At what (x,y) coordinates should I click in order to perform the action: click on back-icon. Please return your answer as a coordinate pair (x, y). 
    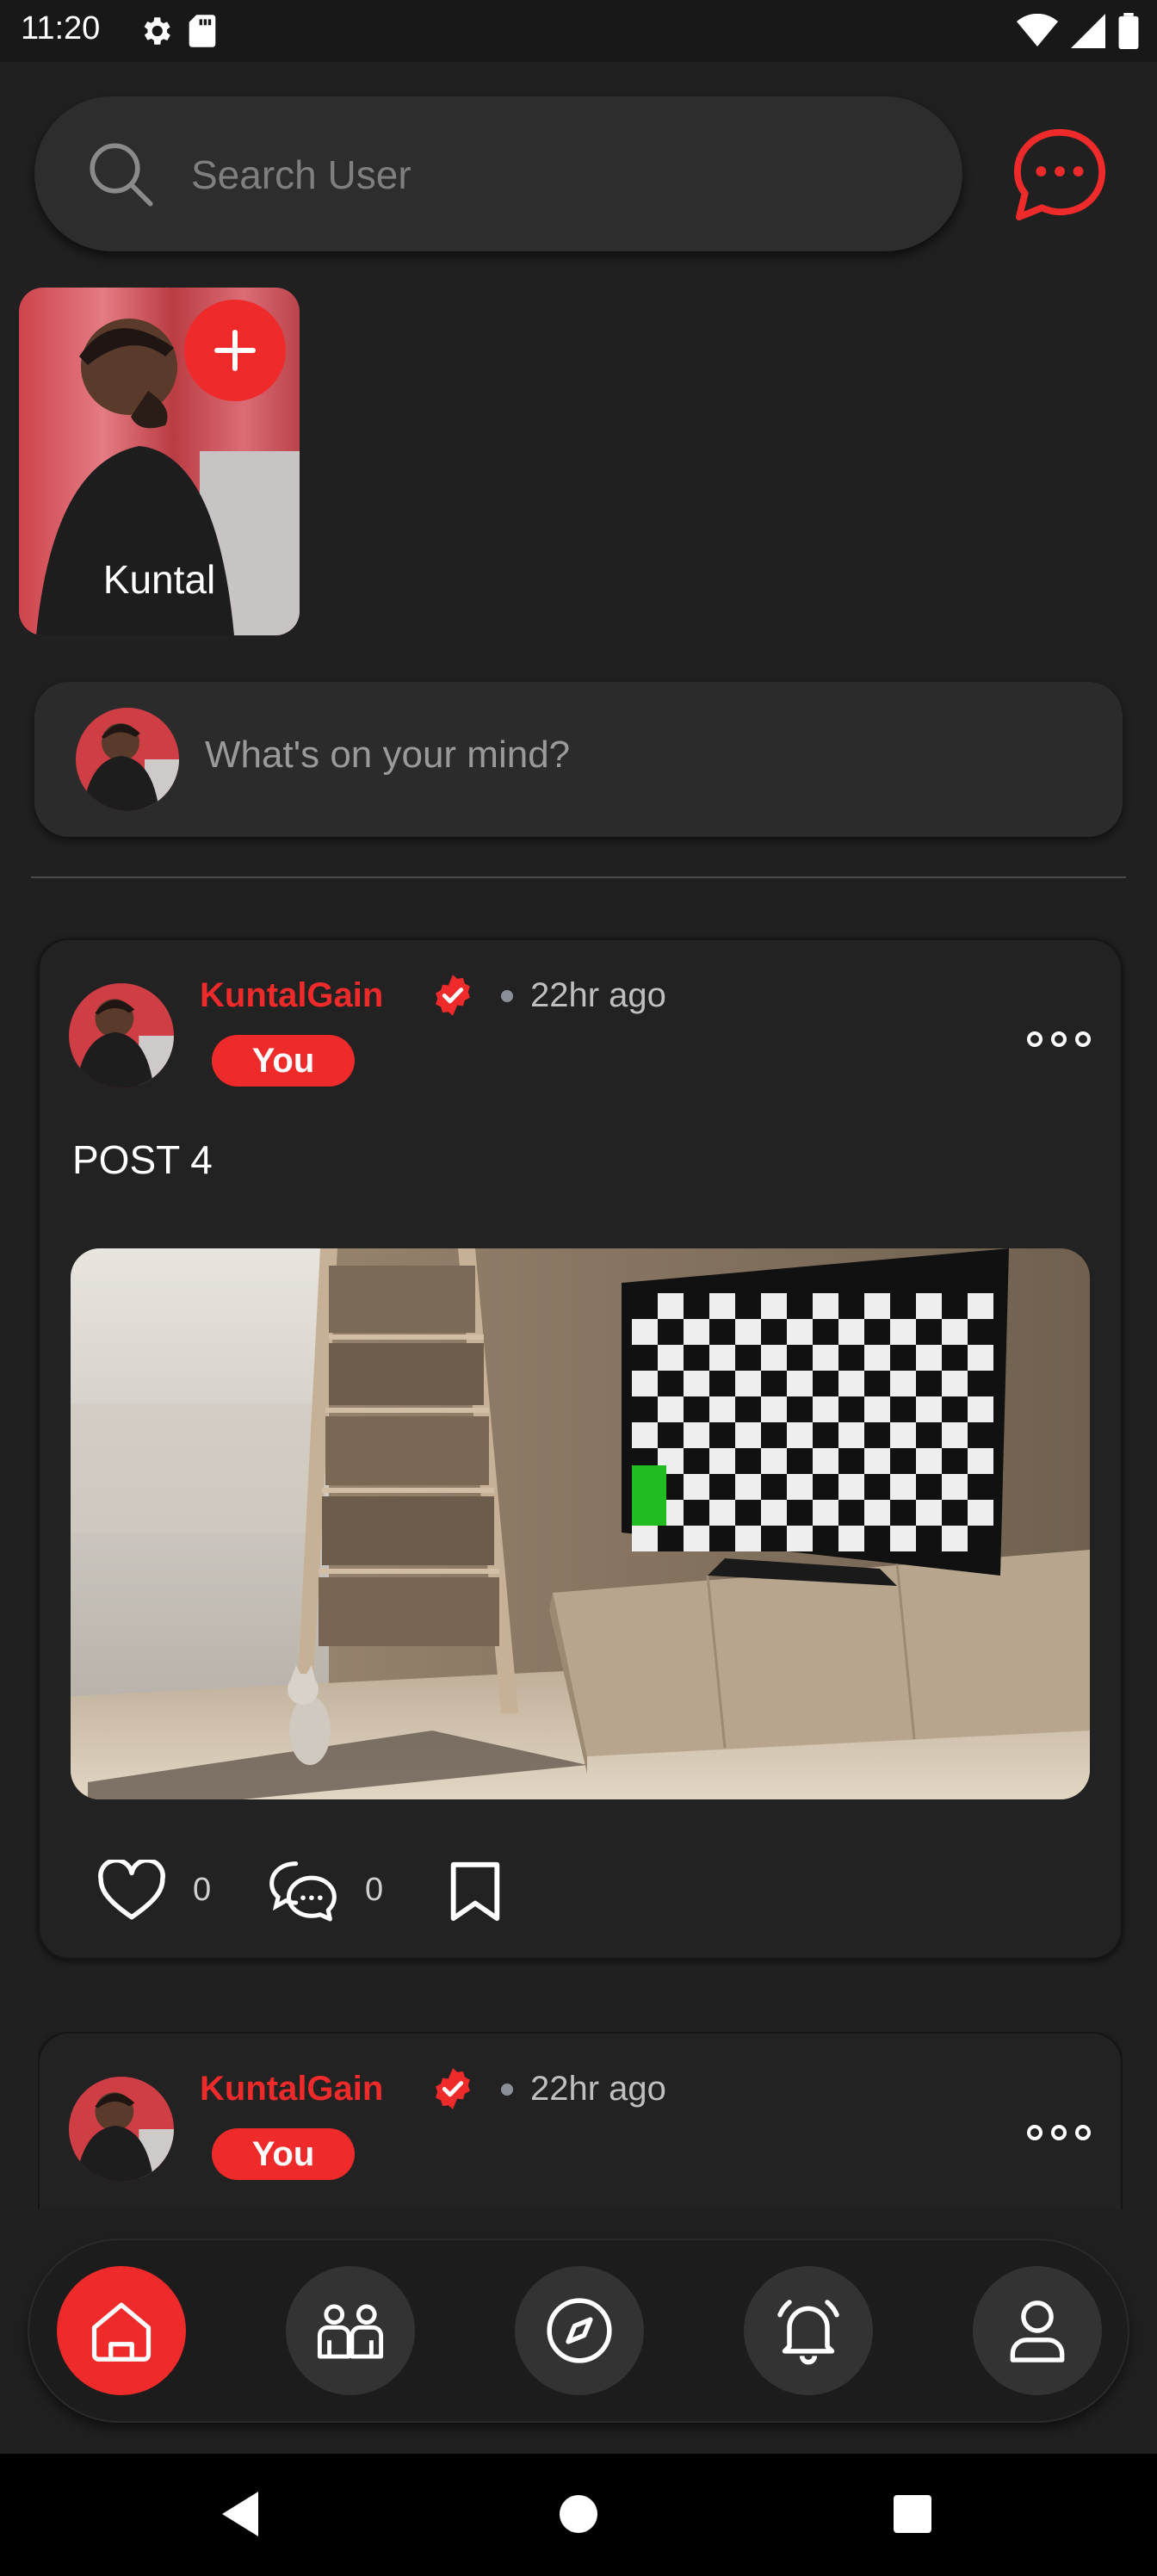
    Looking at the image, I should click on (241, 2514).